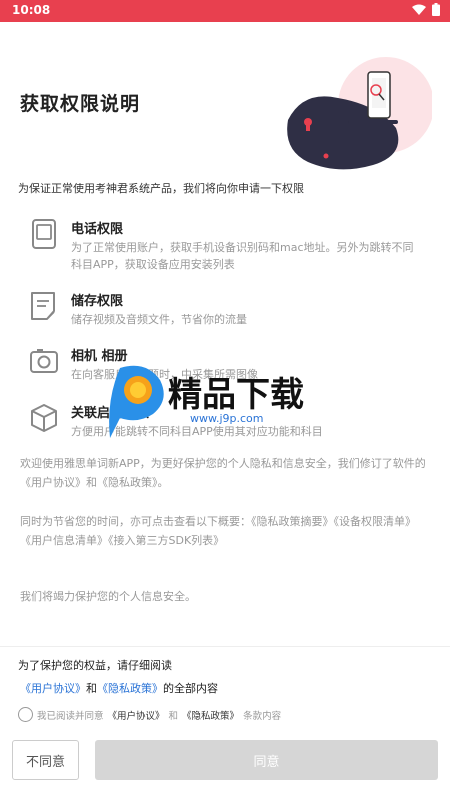 This screenshot has width=450, height=801. Describe the element at coordinates (227, 418) in the screenshot. I see `watermark-url: www.j9p.com` at that location.